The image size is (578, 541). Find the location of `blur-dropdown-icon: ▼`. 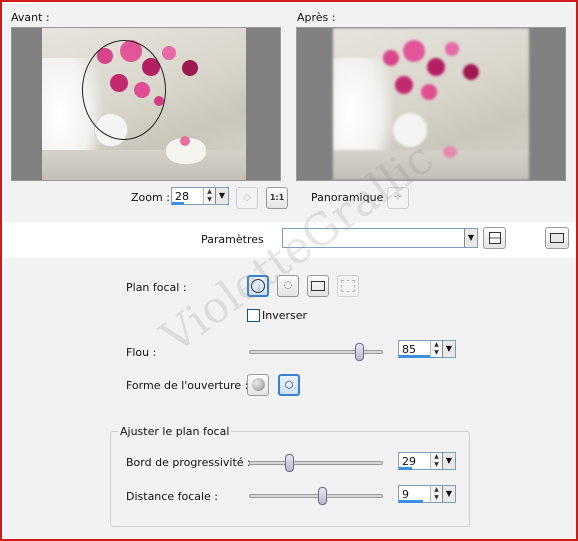

blur-dropdown-icon: ▼ is located at coordinates (448, 349).